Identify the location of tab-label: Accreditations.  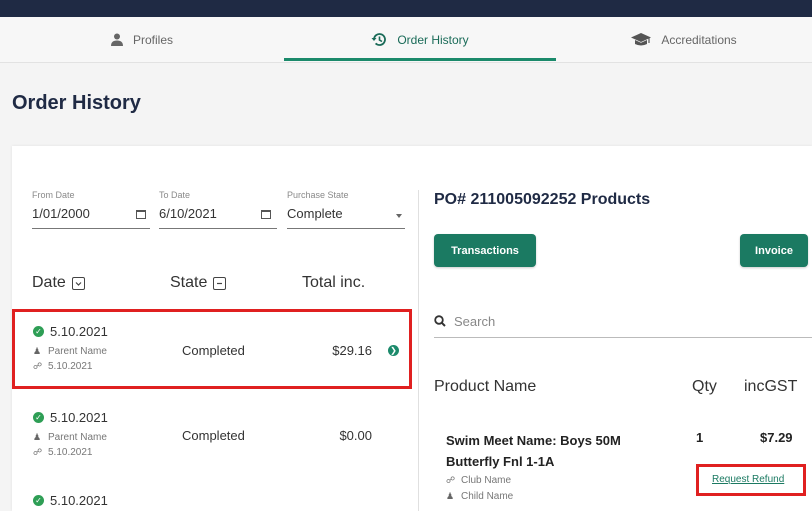
(699, 39).